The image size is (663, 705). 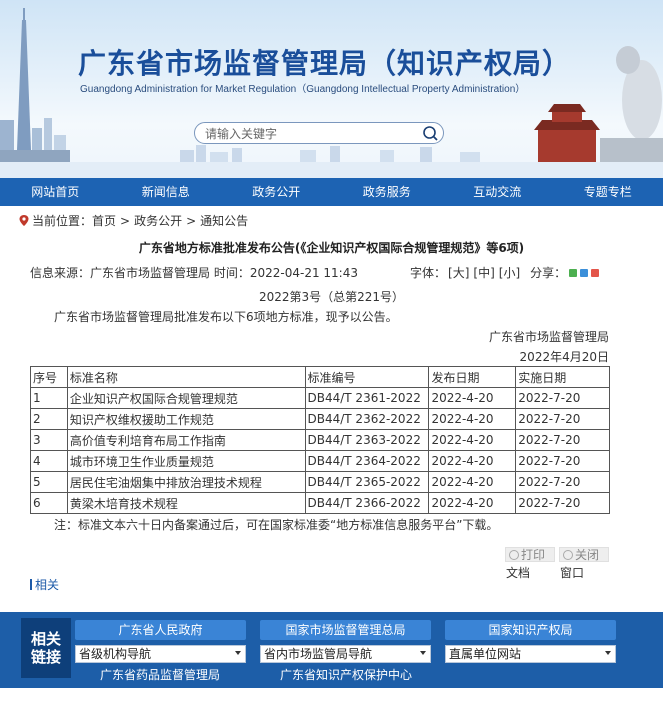 What do you see at coordinates (226, 317) in the screenshot?
I see `article-intro: 广东省市场监督管理局批准发布以下6项地方标准，现予以公告。` at bounding box center [226, 317].